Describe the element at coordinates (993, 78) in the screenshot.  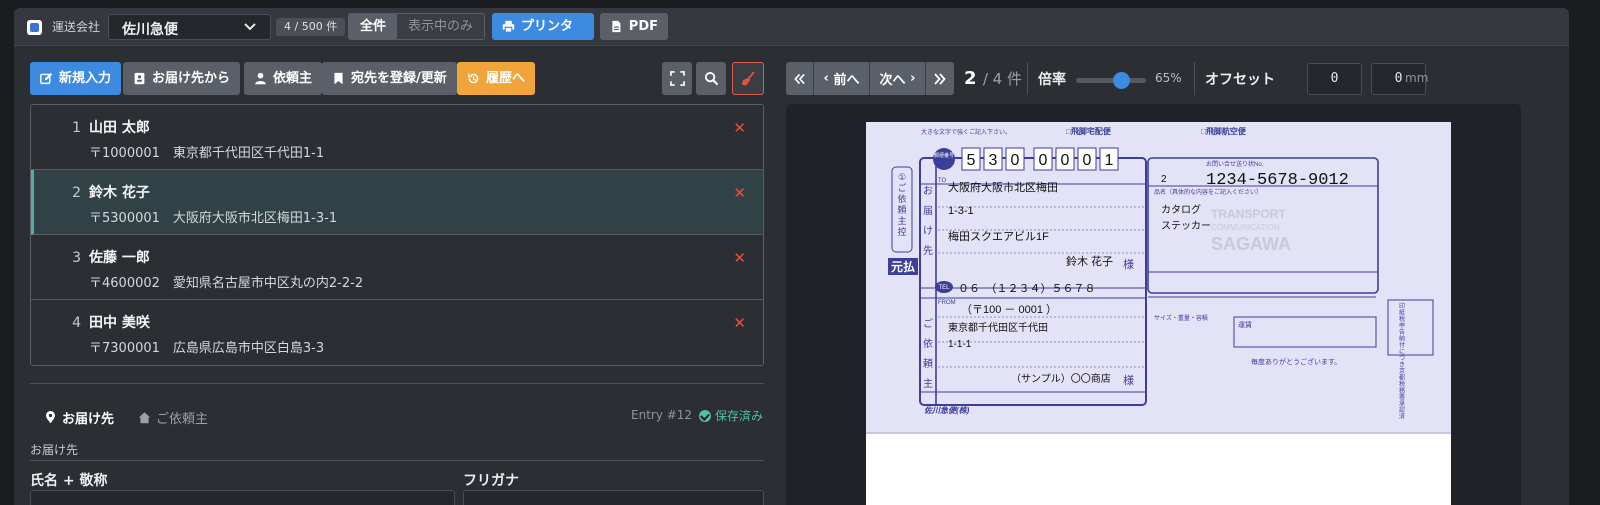
I see `page-indicator: 2 / 4 件` at that location.